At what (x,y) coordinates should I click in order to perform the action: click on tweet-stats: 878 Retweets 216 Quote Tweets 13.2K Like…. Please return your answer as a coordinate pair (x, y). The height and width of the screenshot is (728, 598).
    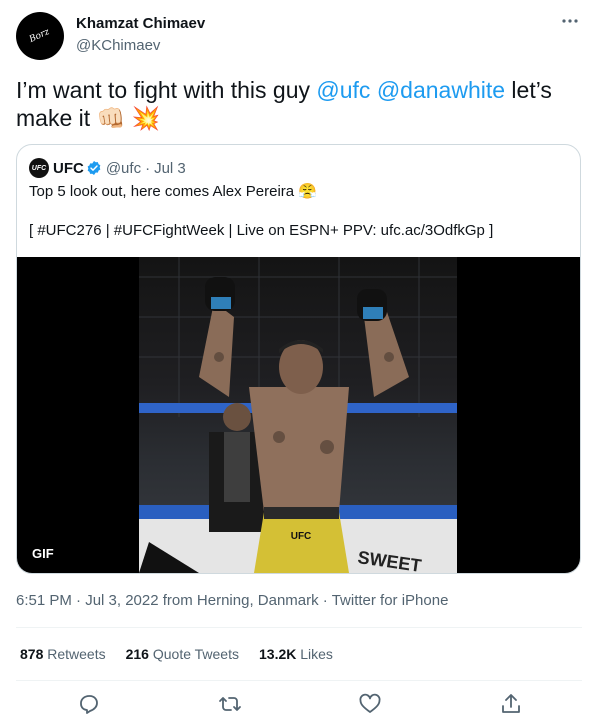
    Looking at the image, I should click on (176, 654).